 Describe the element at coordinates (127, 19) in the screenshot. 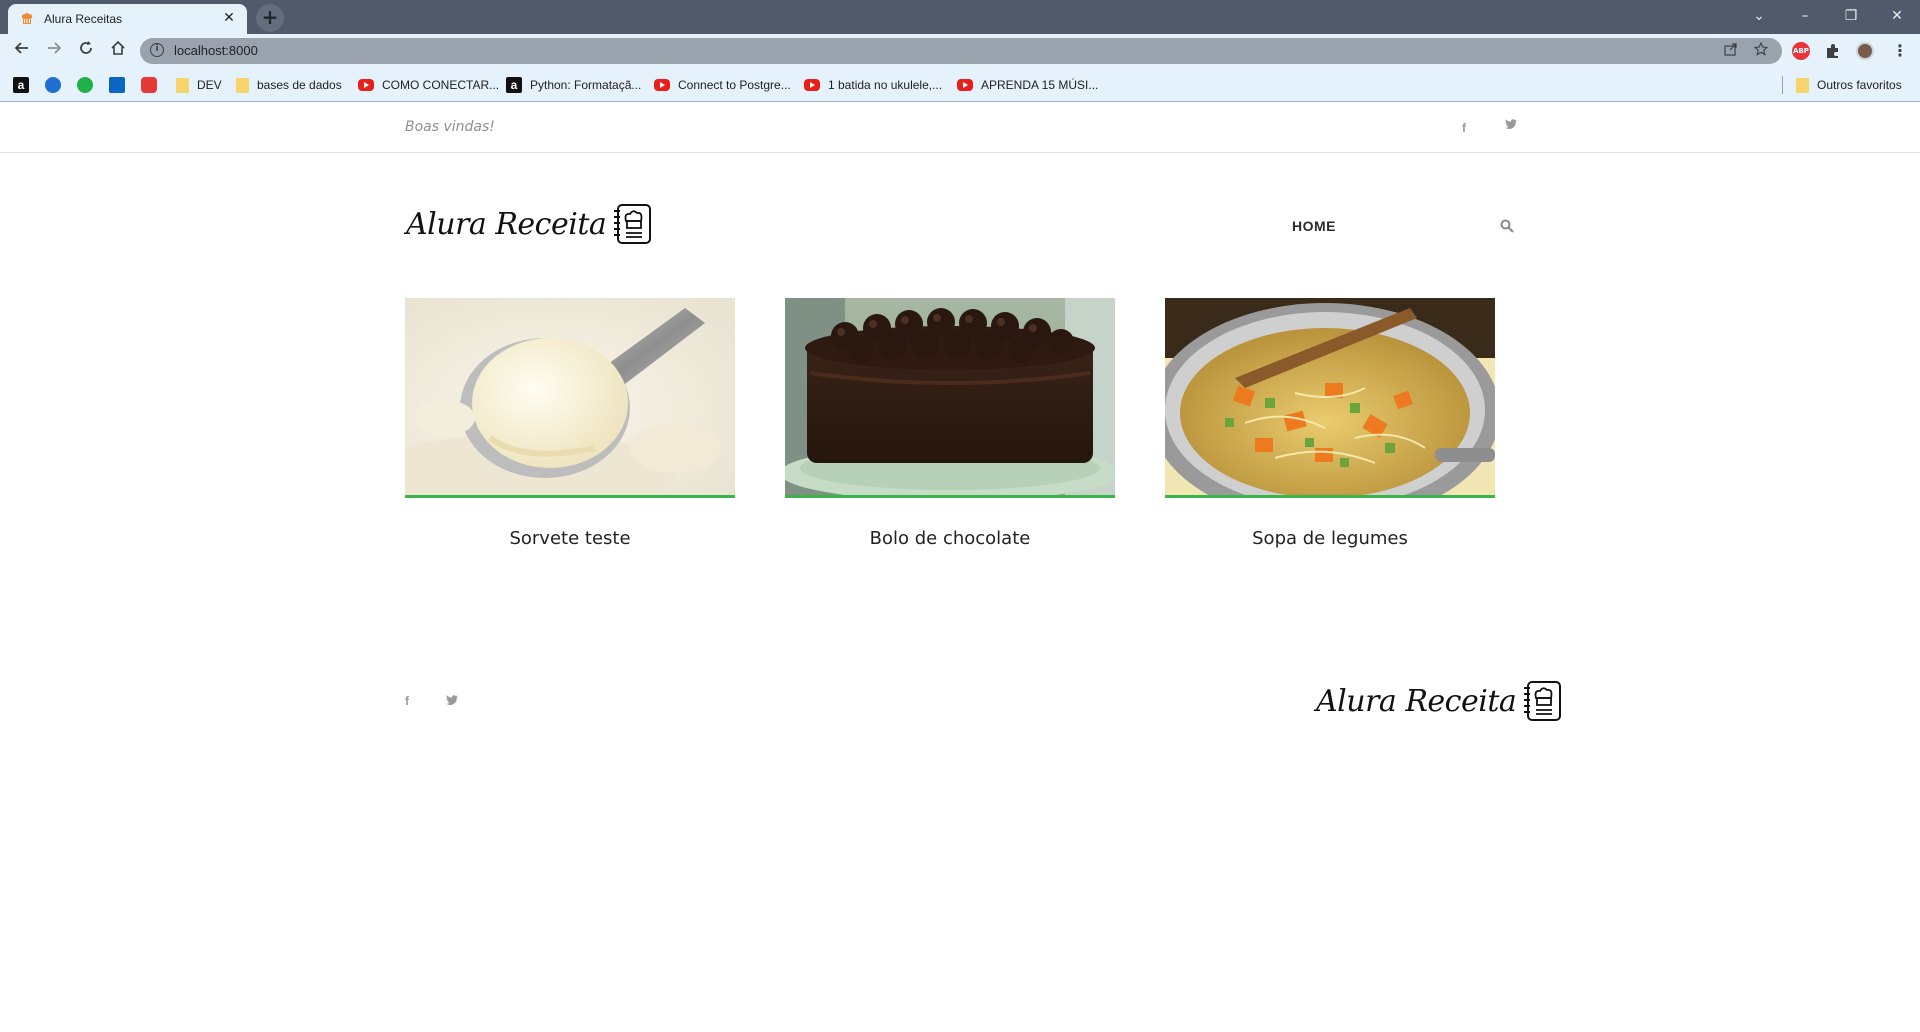

I see `browser-tab-active: Alura Receitas ✕` at that location.